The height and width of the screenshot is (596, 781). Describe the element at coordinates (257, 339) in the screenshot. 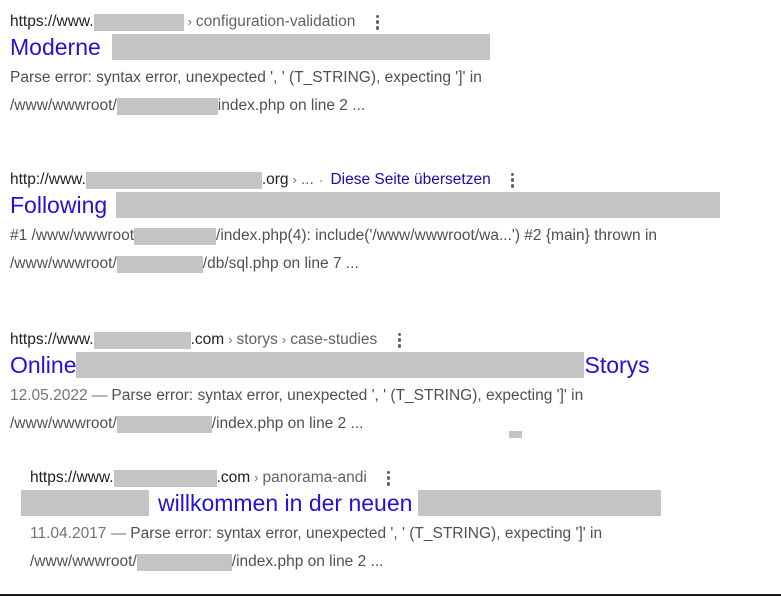

I see `breadcrumb-segment: storys` at that location.